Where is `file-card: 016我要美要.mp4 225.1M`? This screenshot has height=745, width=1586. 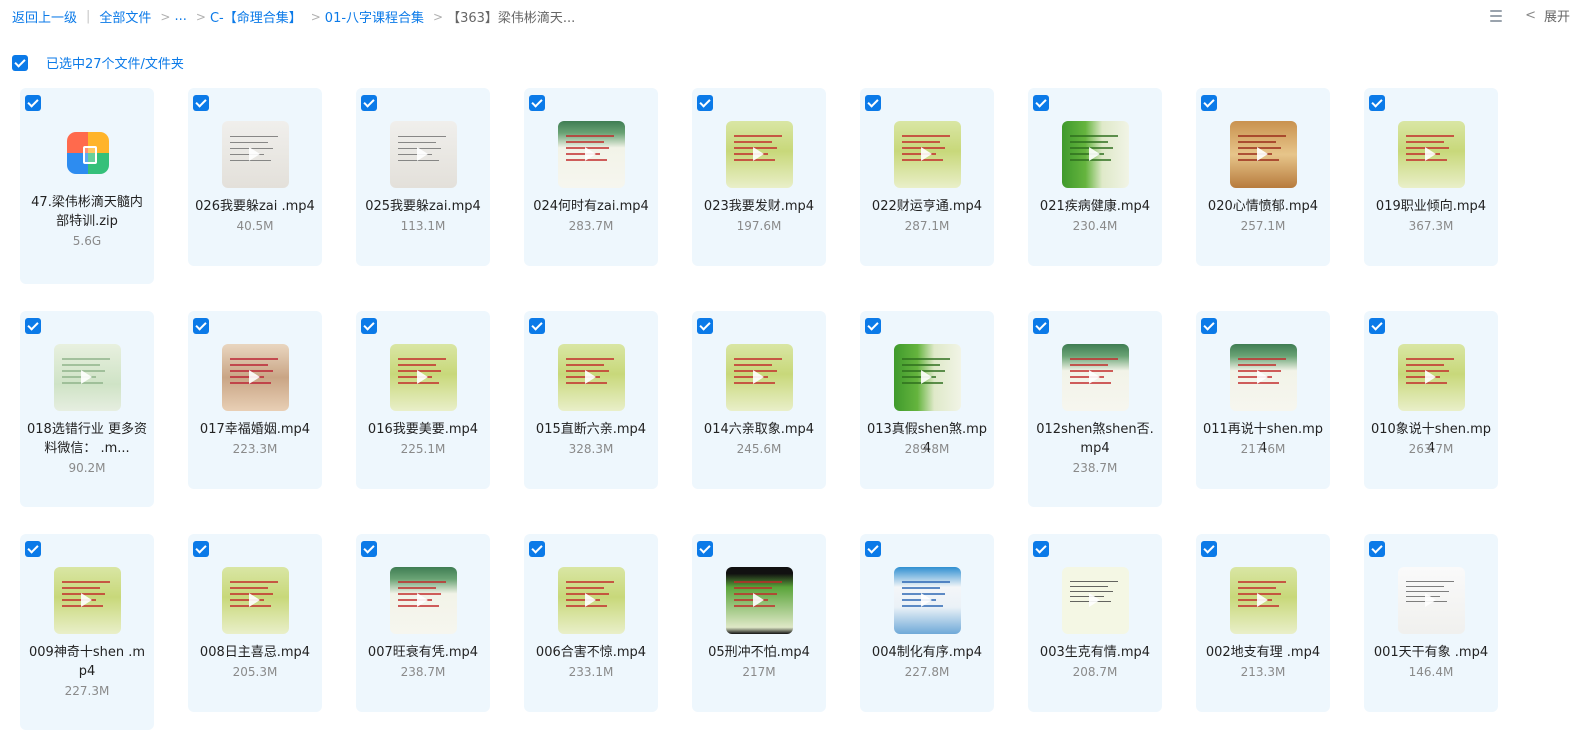 file-card: 016我要美要.mp4 225.1M is located at coordinates (423, 400).